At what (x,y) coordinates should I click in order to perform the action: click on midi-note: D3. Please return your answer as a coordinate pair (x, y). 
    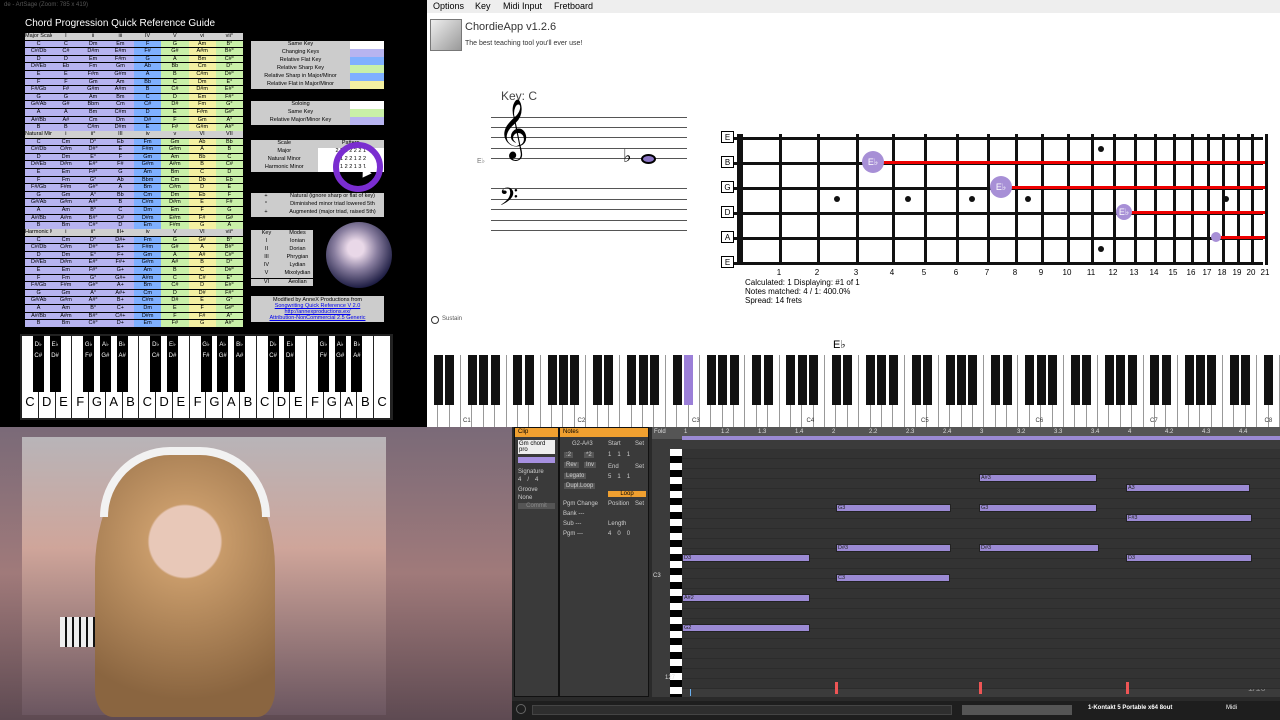
    Looking at the image, I should click on (1189, 558).